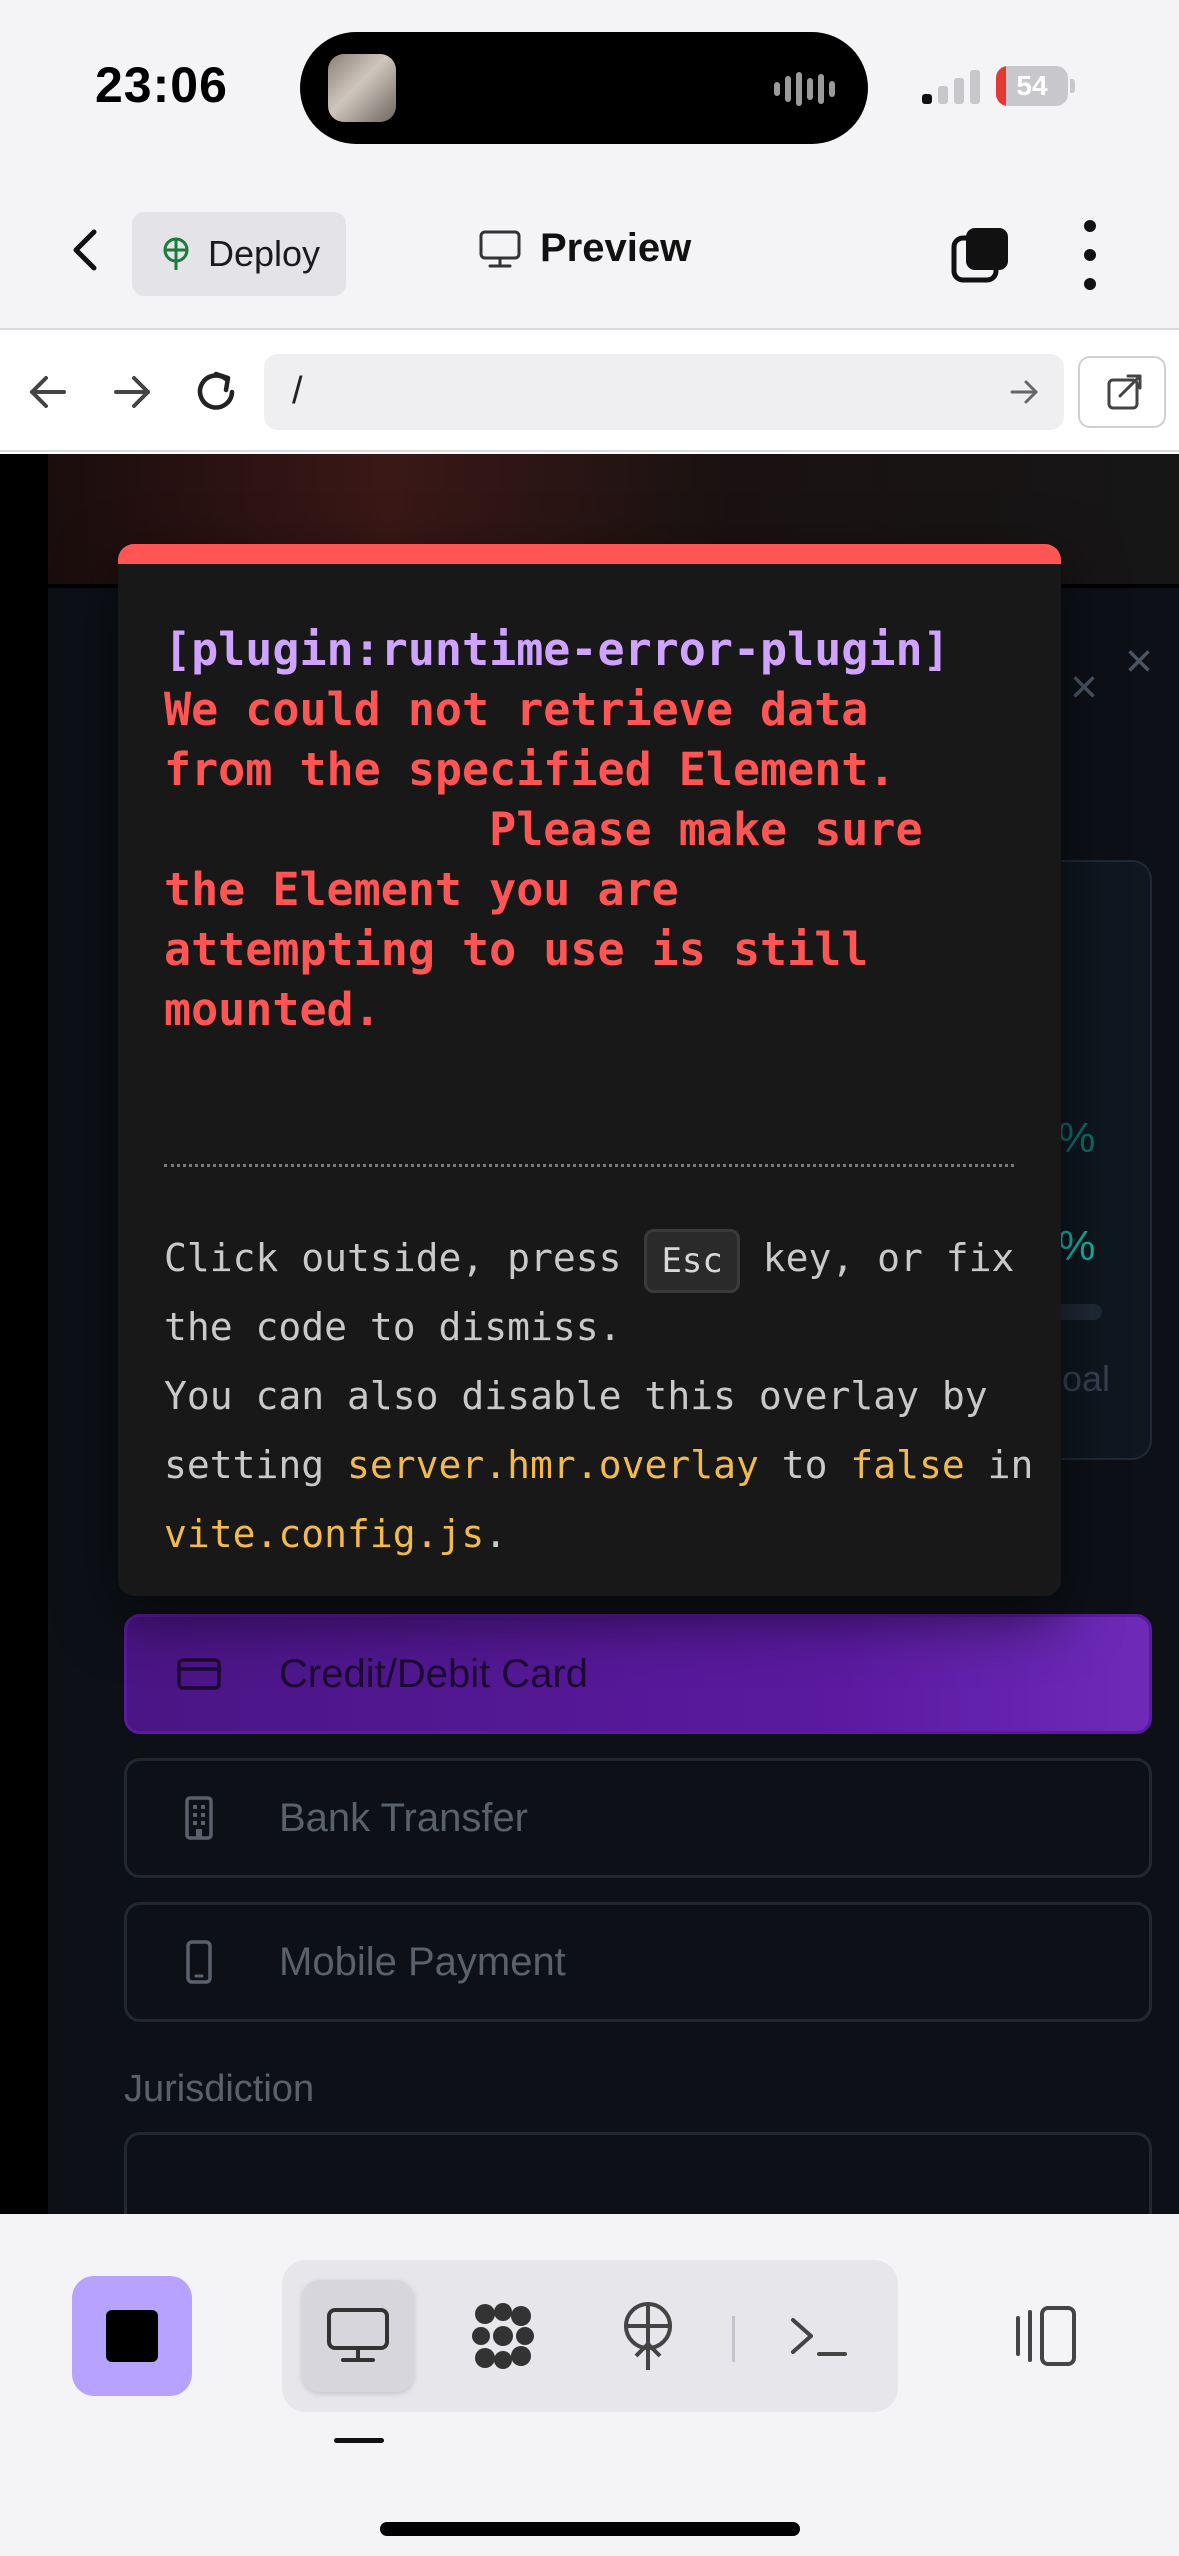 Image resolution: width=1179 pixels, height=2556 pixels. Describe the element at coordinates (48, 392) in the screenshot. I see `arrow-left-icon` at that location.